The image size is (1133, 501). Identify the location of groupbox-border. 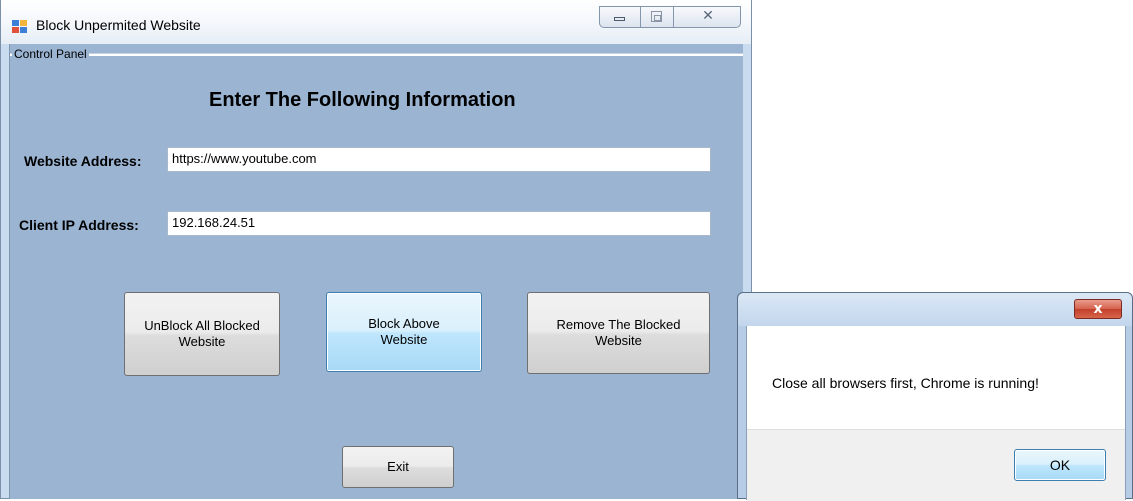
(376, 54).